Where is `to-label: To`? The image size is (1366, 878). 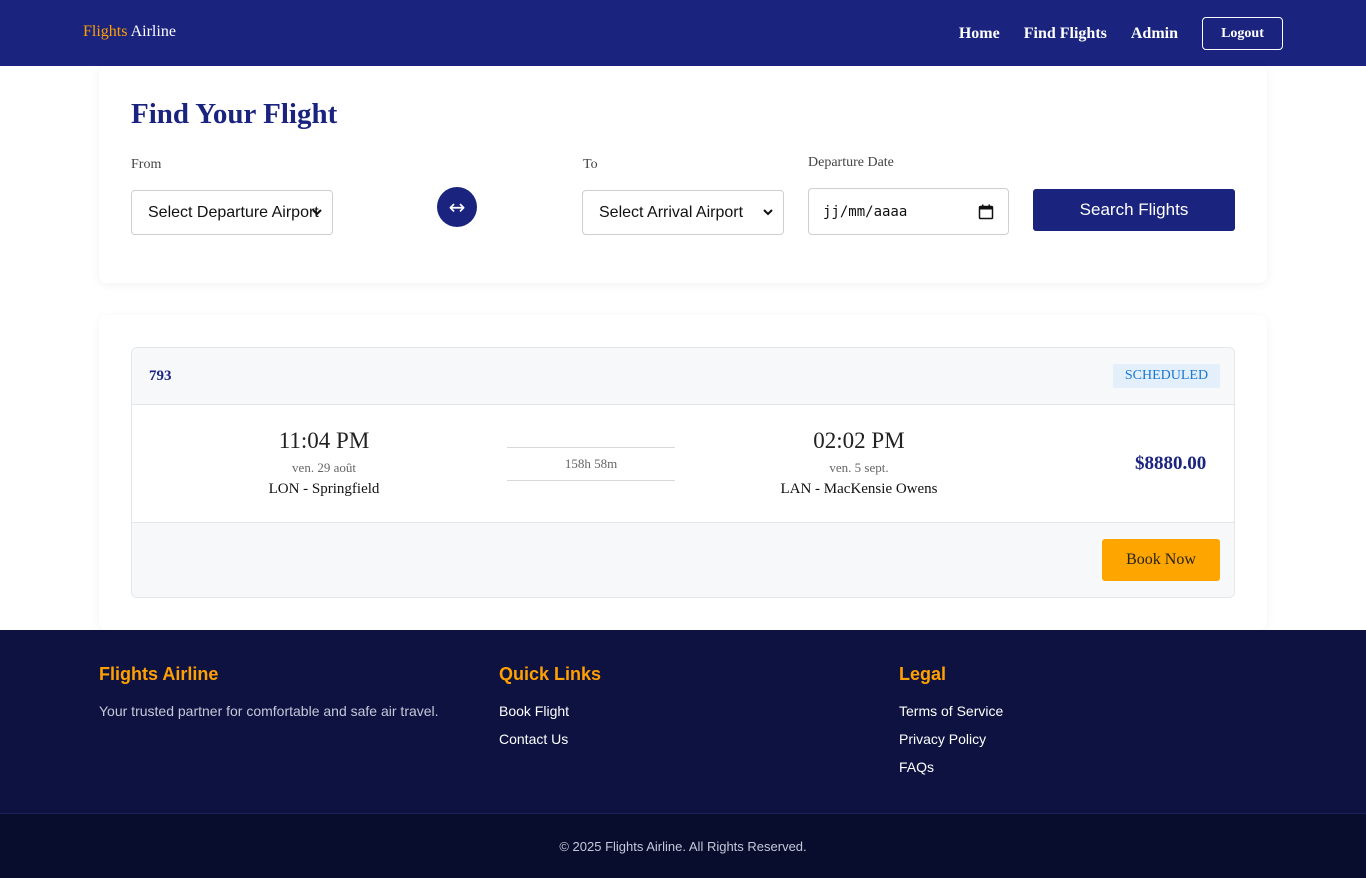 to-label: To is located at coordinates (590, 164).